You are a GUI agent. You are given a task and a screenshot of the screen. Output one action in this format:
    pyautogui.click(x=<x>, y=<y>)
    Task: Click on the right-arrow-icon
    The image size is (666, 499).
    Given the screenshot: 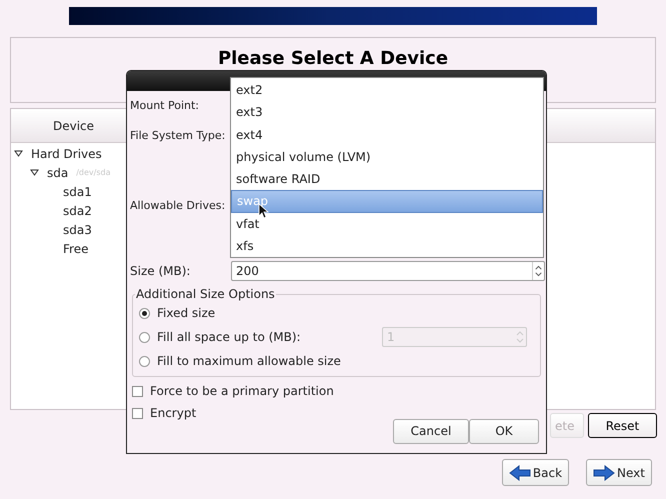 What is the action you would take?
    pyautogui.click(x=604, y=472)
    